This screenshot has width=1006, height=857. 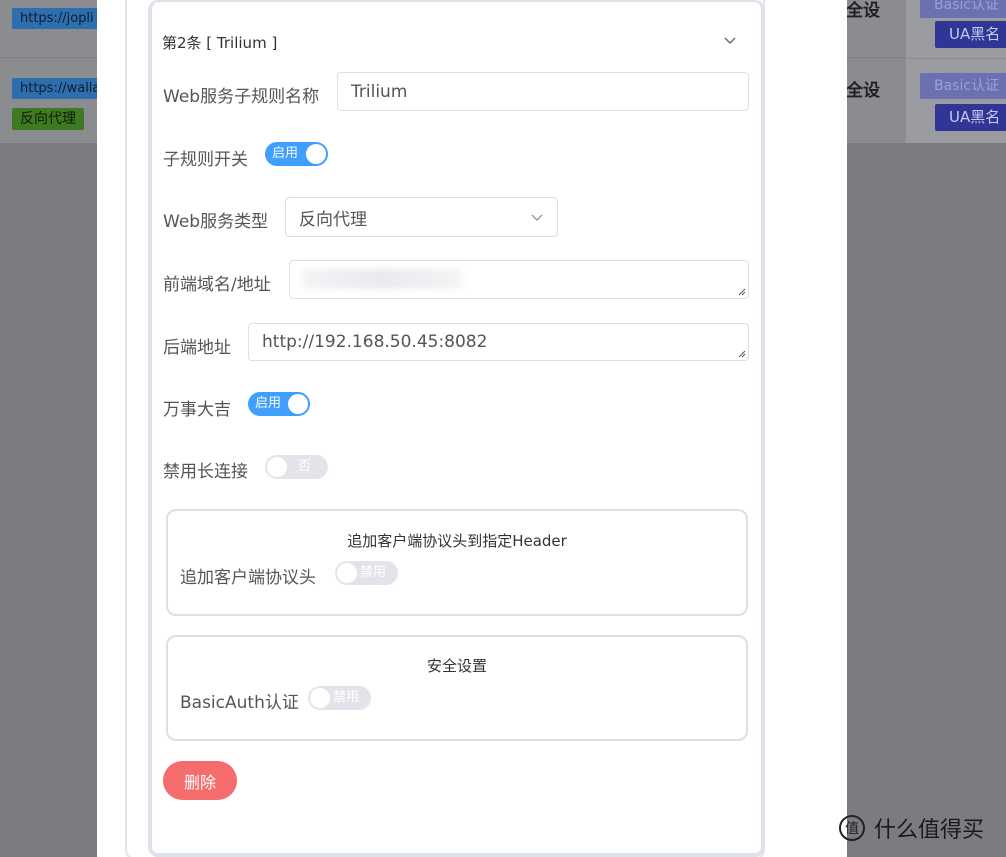 I want to click on header-section: 追加客户端协议头到指定Header 追加客户端协议头 禁用, so click(x=457, y=562).